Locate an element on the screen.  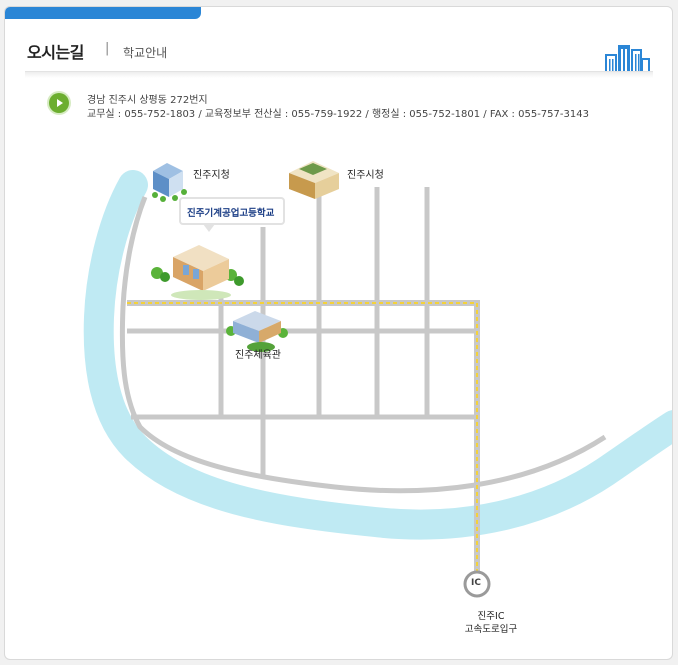
building-city-hall is located at coordinates (314, 180).